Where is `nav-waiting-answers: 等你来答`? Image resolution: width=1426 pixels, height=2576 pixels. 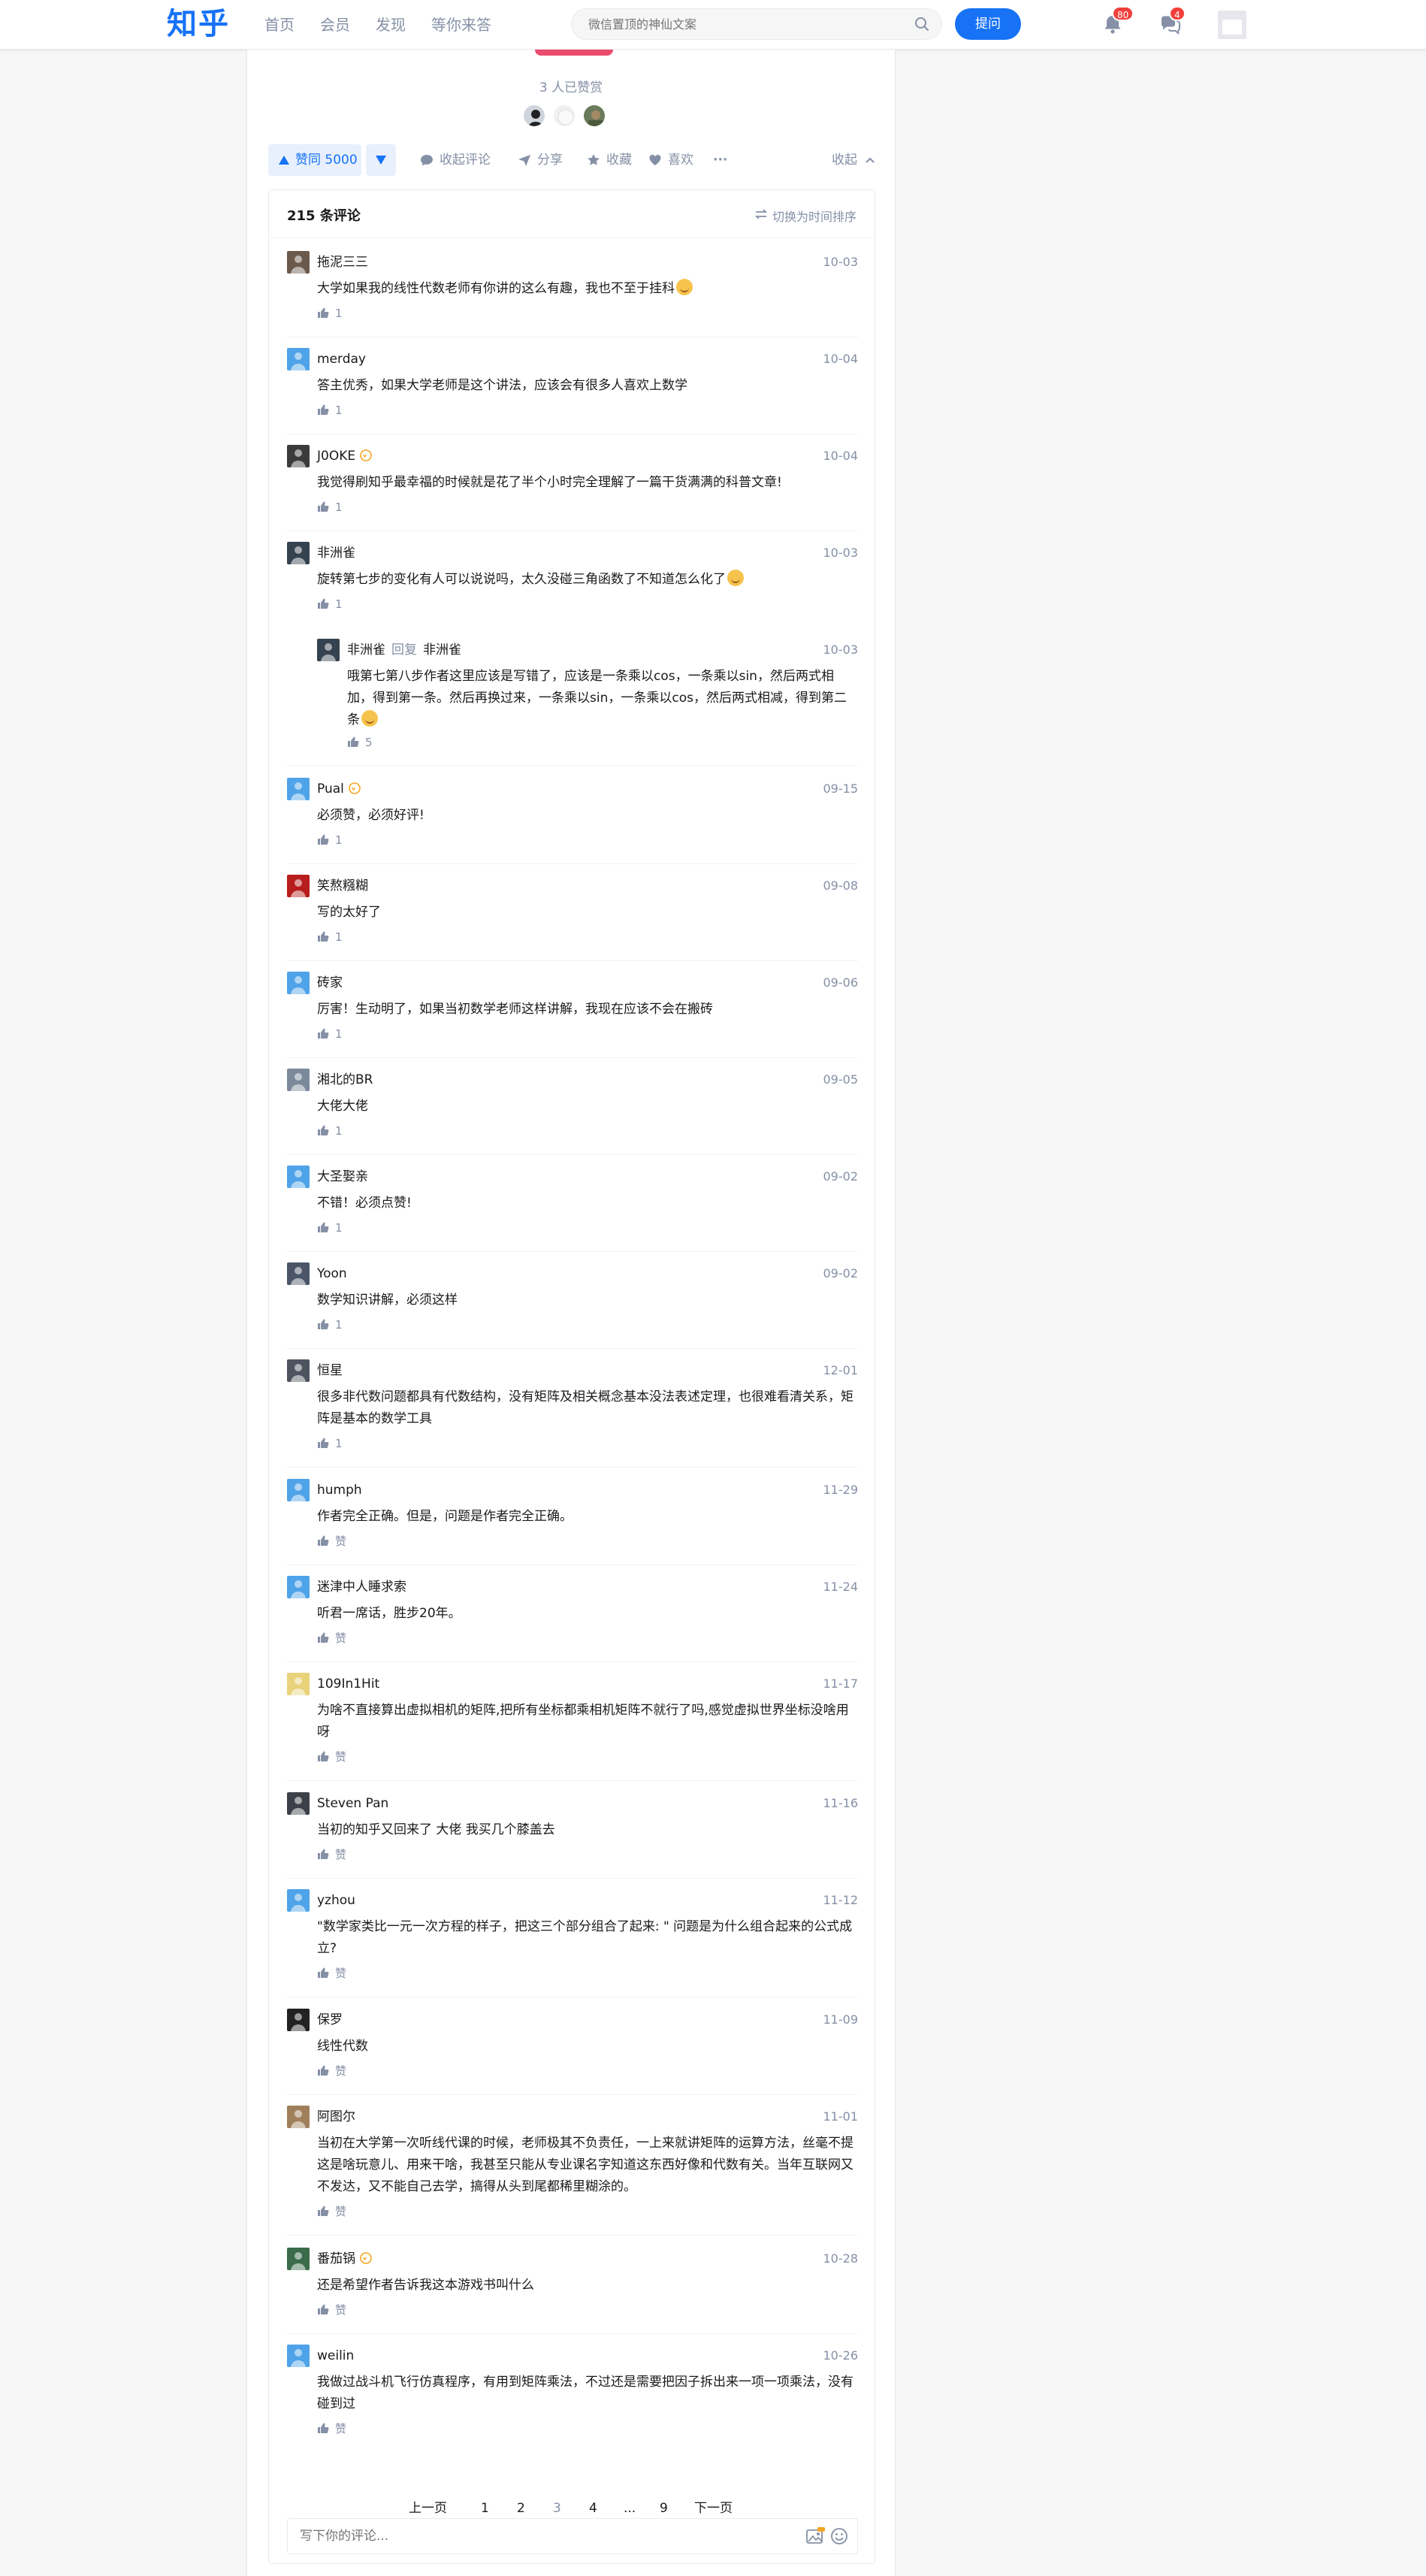 nav-waiting-answers: 等你来答 is located at coordinates (461, 25).